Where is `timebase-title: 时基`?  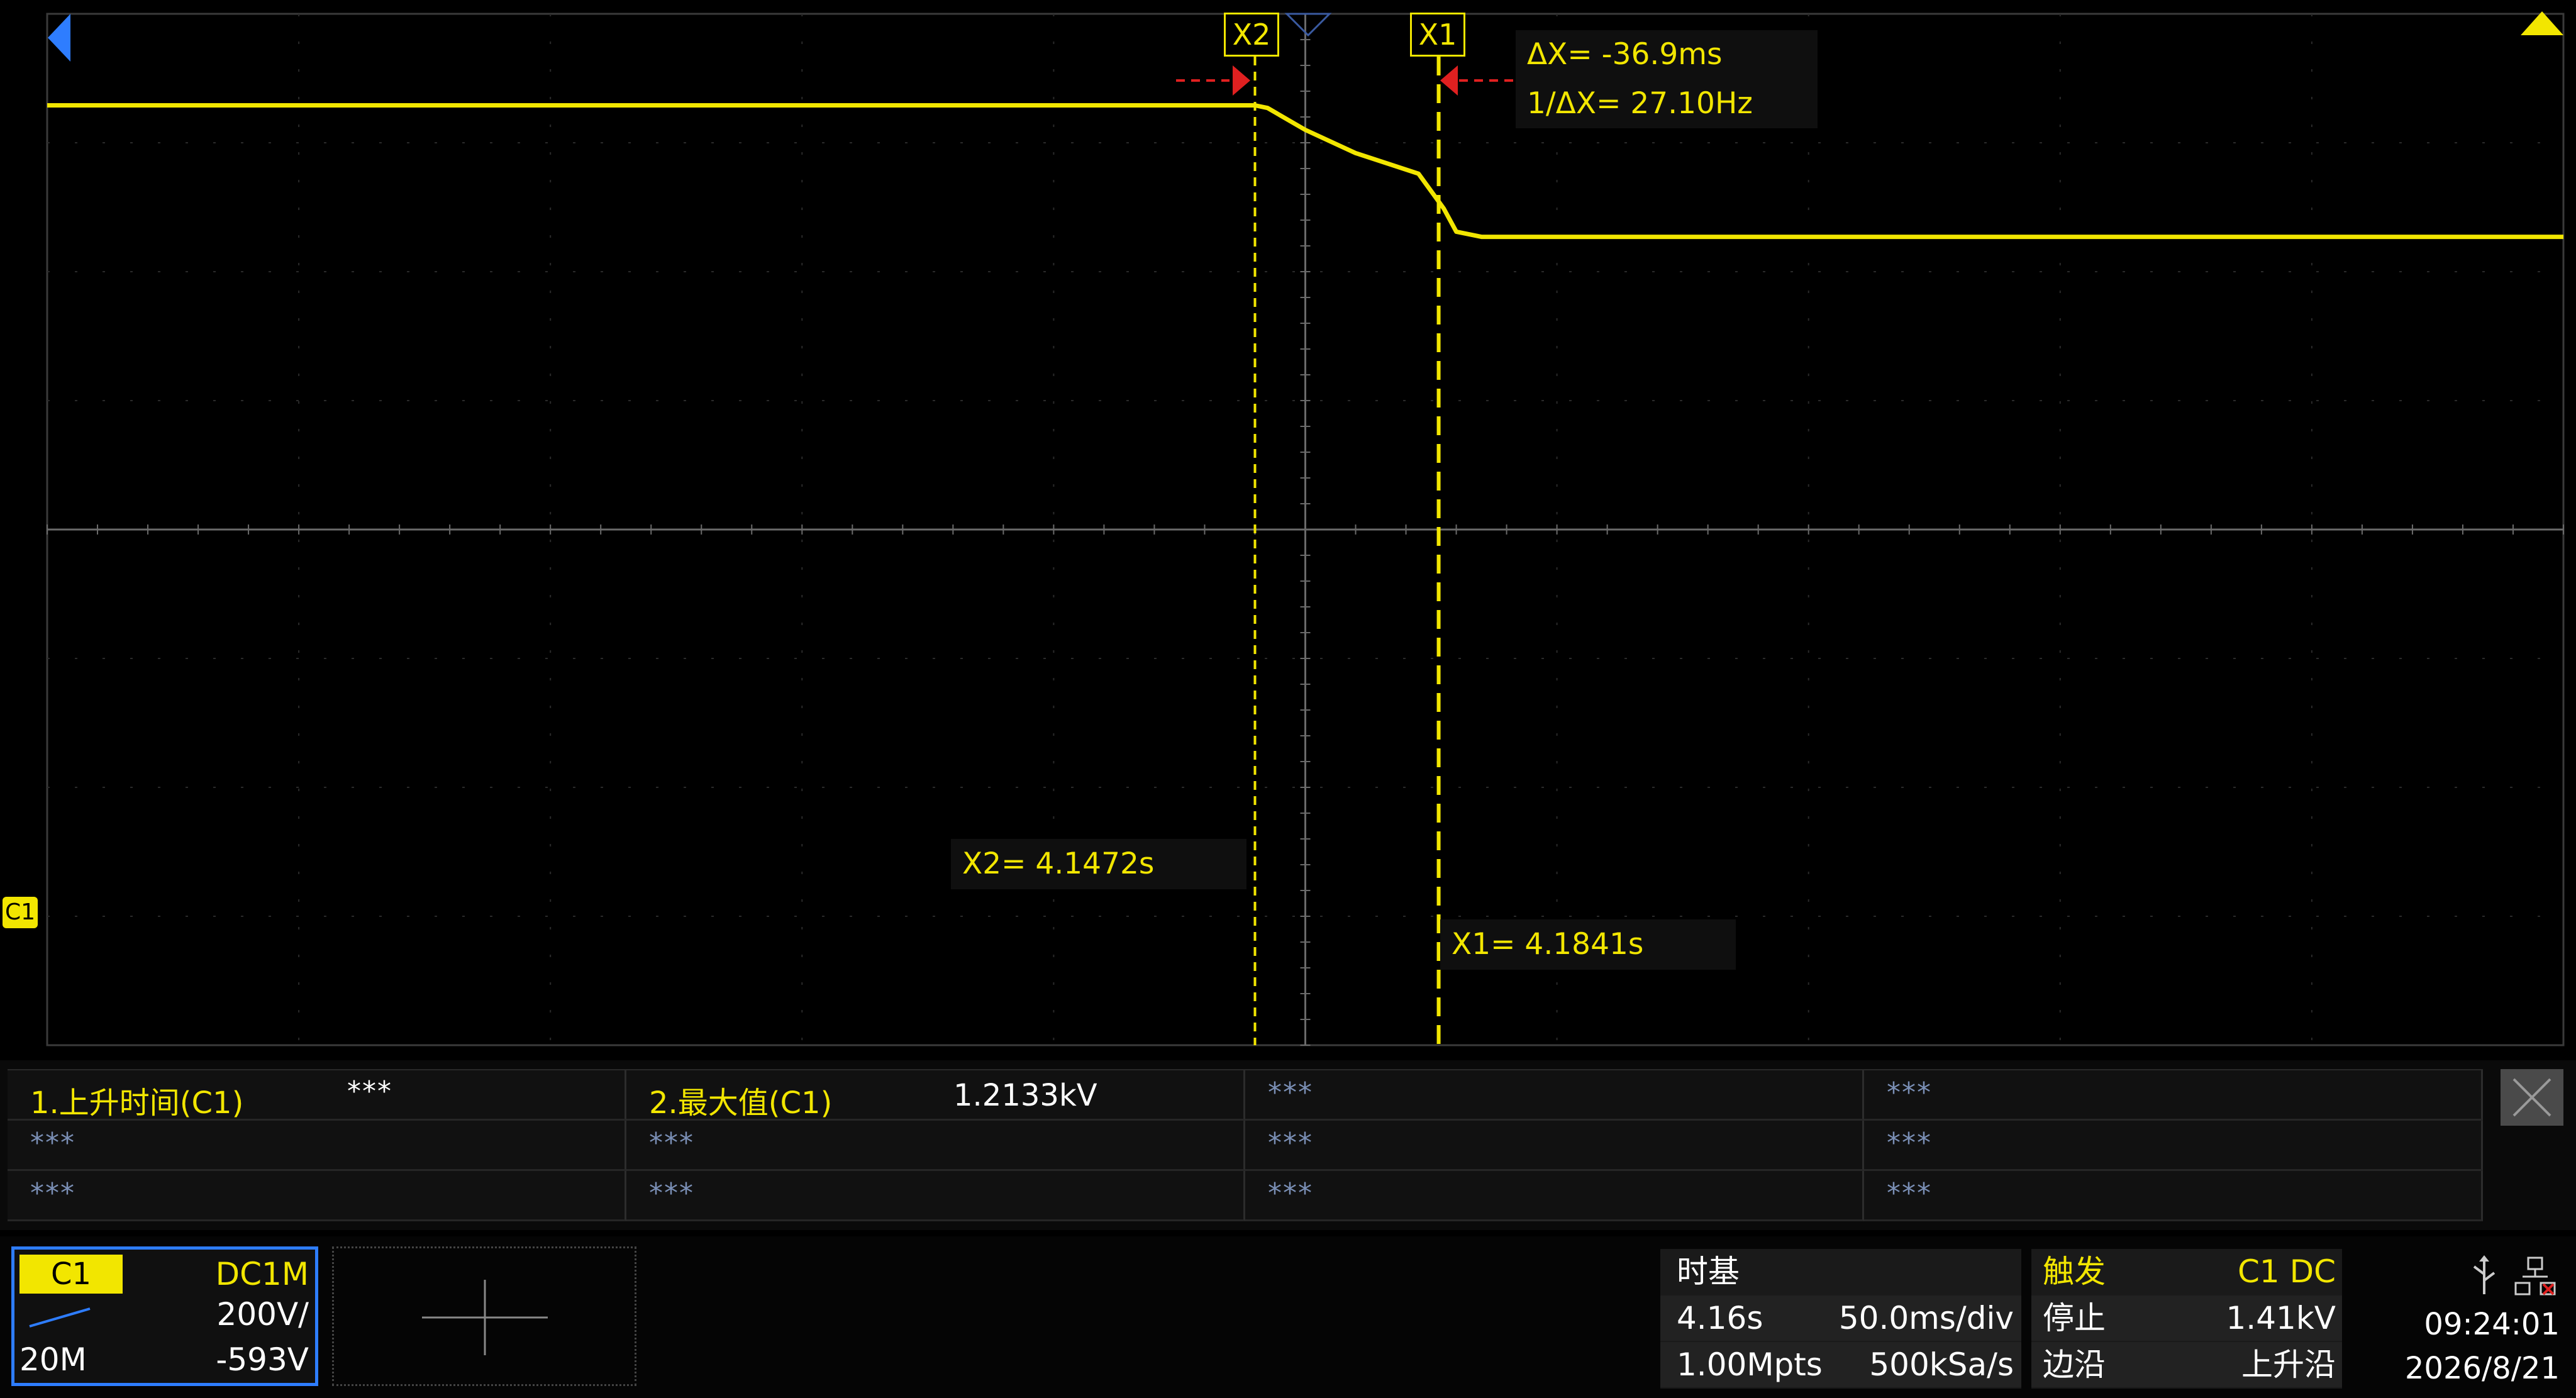 timebase-title: 时基 is located at coordinates (1708, 1272).